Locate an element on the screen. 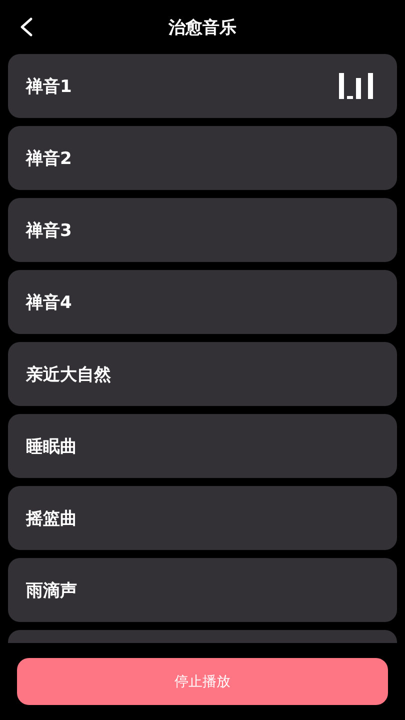  track-name: 摇篮曲 is located at coordinates (51, 519).